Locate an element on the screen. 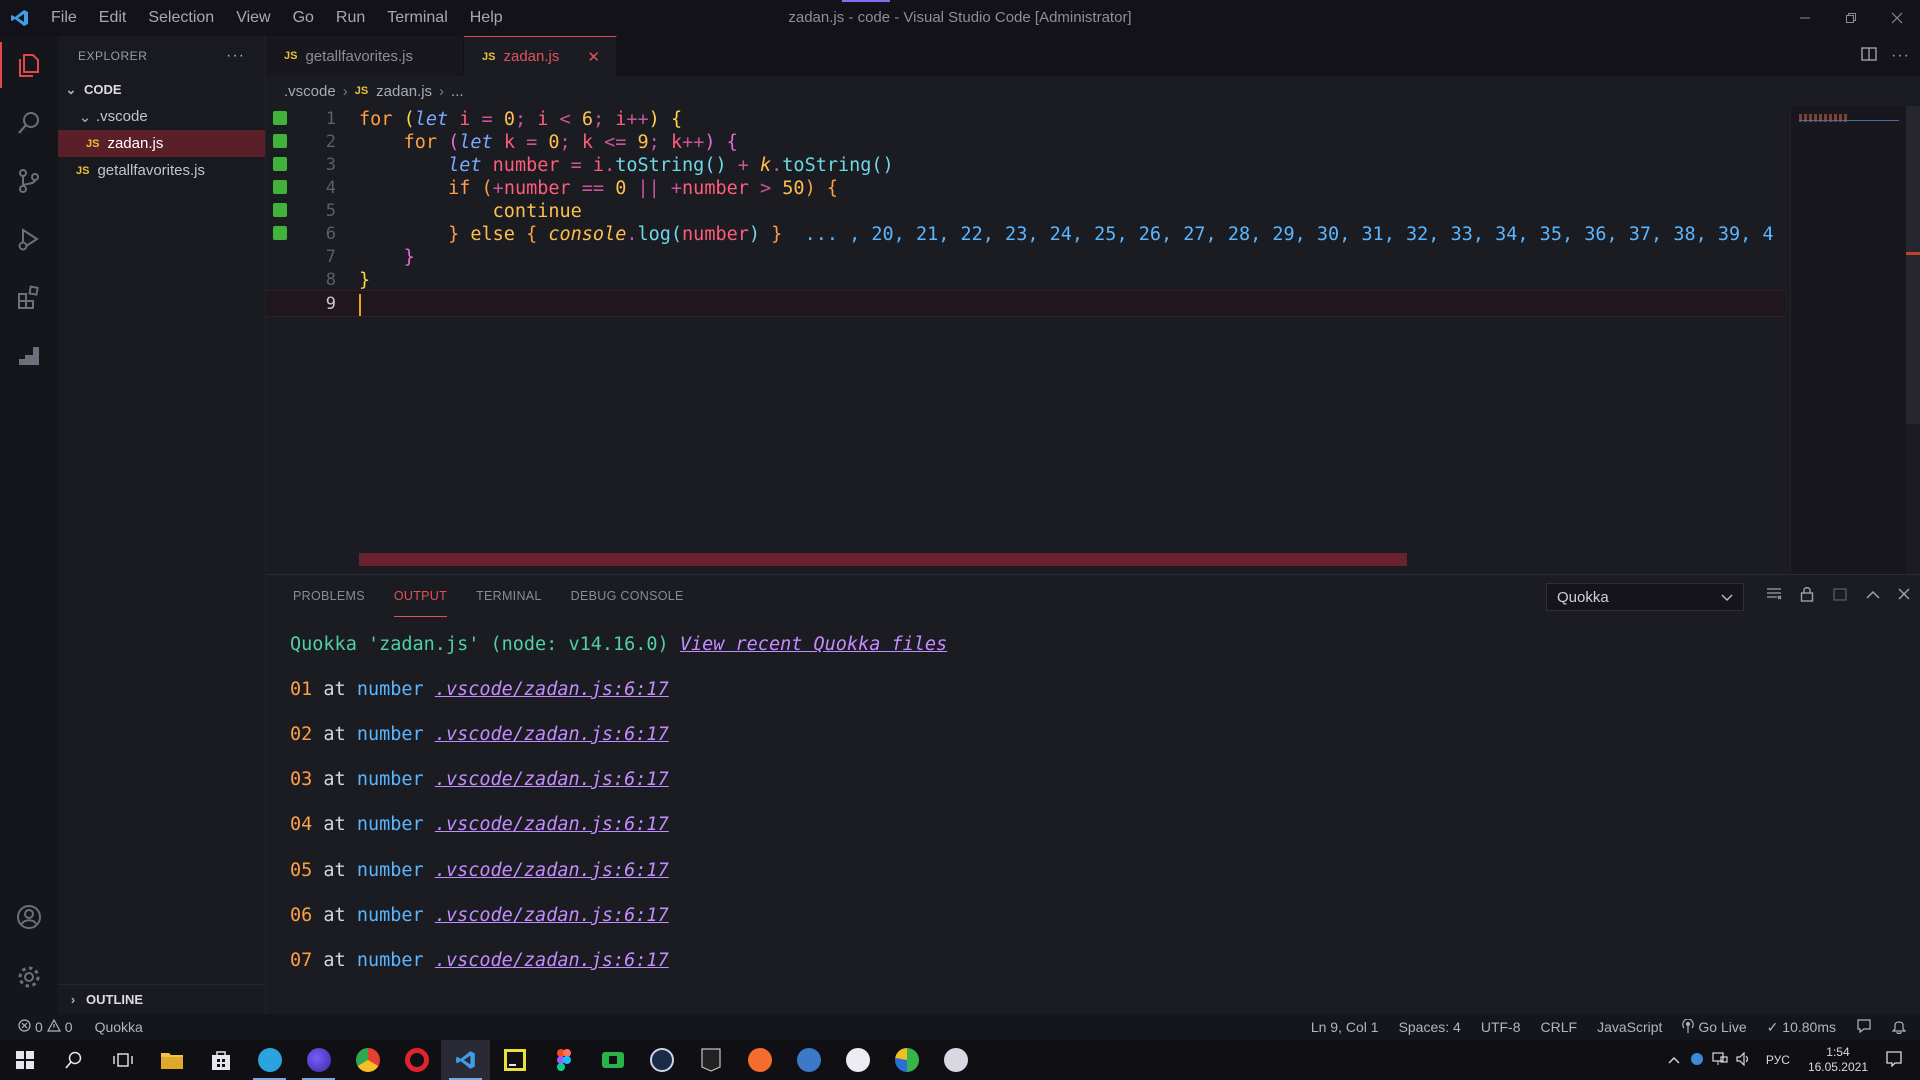 The height and width of the screenshot is (1080, 1920). split-editor-icon is located at coordinates (1869, 56).